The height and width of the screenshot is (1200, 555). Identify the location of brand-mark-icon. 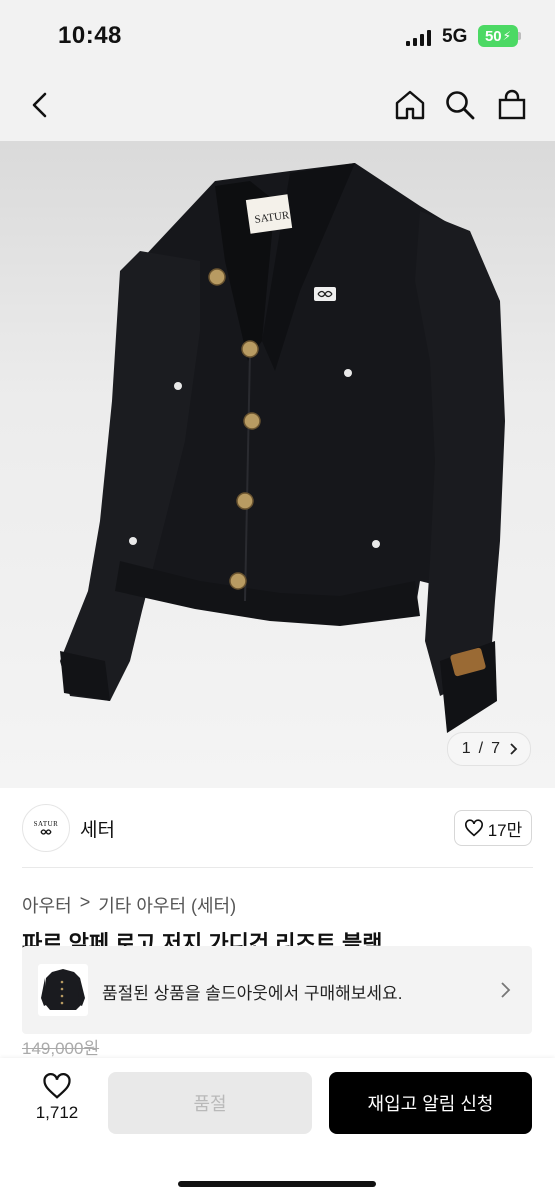
(46, 832).